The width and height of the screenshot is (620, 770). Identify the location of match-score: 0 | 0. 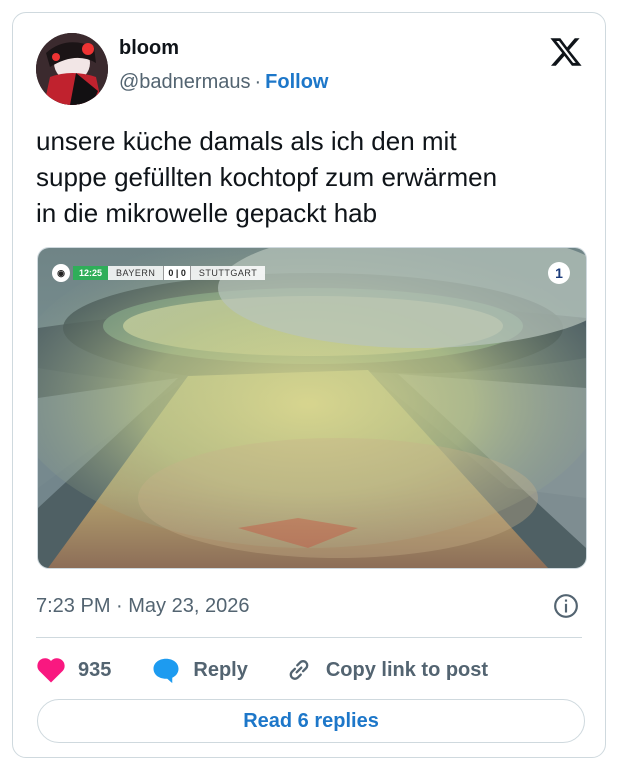
(177, 273).